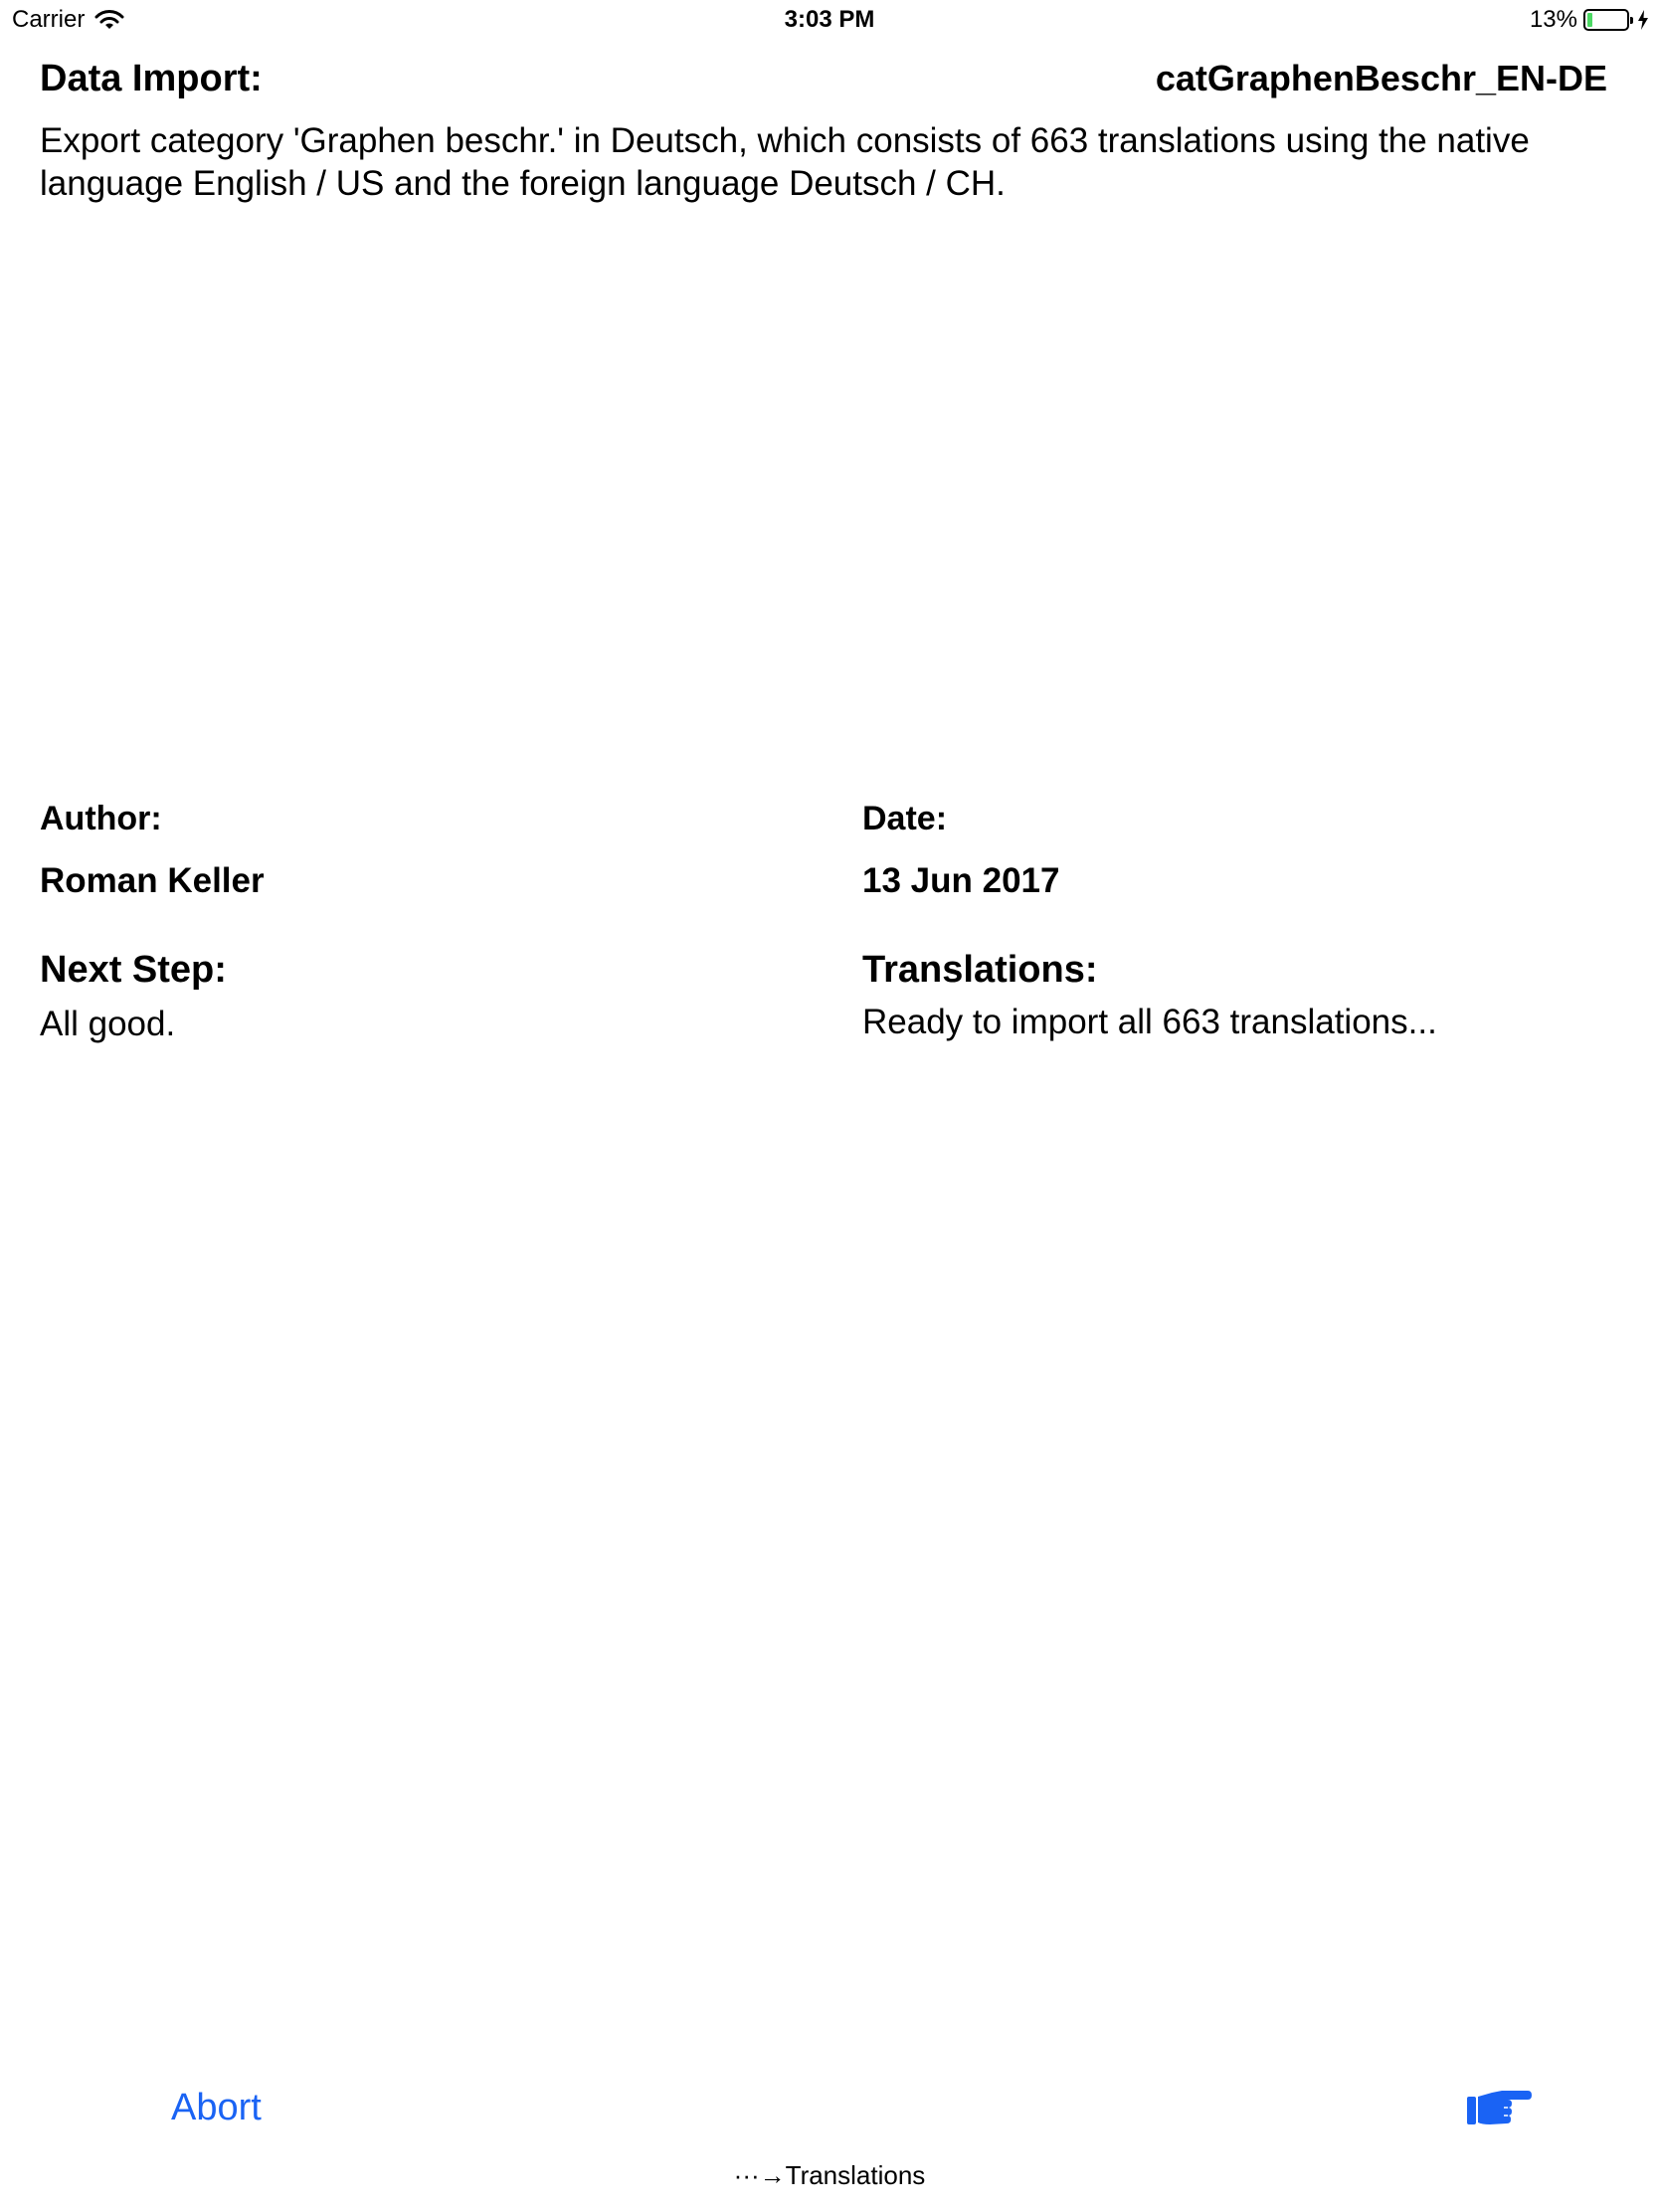 The image size is (1659, 2212). I want to click on battery-icon, so click(1608, 20).